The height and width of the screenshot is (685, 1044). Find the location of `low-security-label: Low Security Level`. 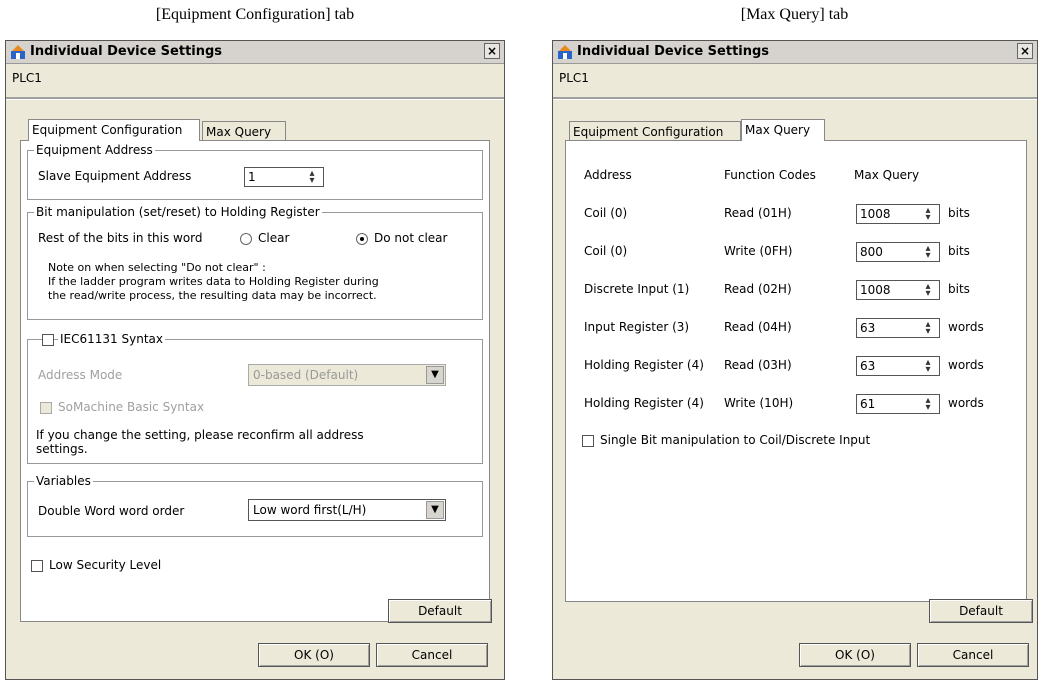

low-security-label: Low Security Level is located at coordinates (105, 565).